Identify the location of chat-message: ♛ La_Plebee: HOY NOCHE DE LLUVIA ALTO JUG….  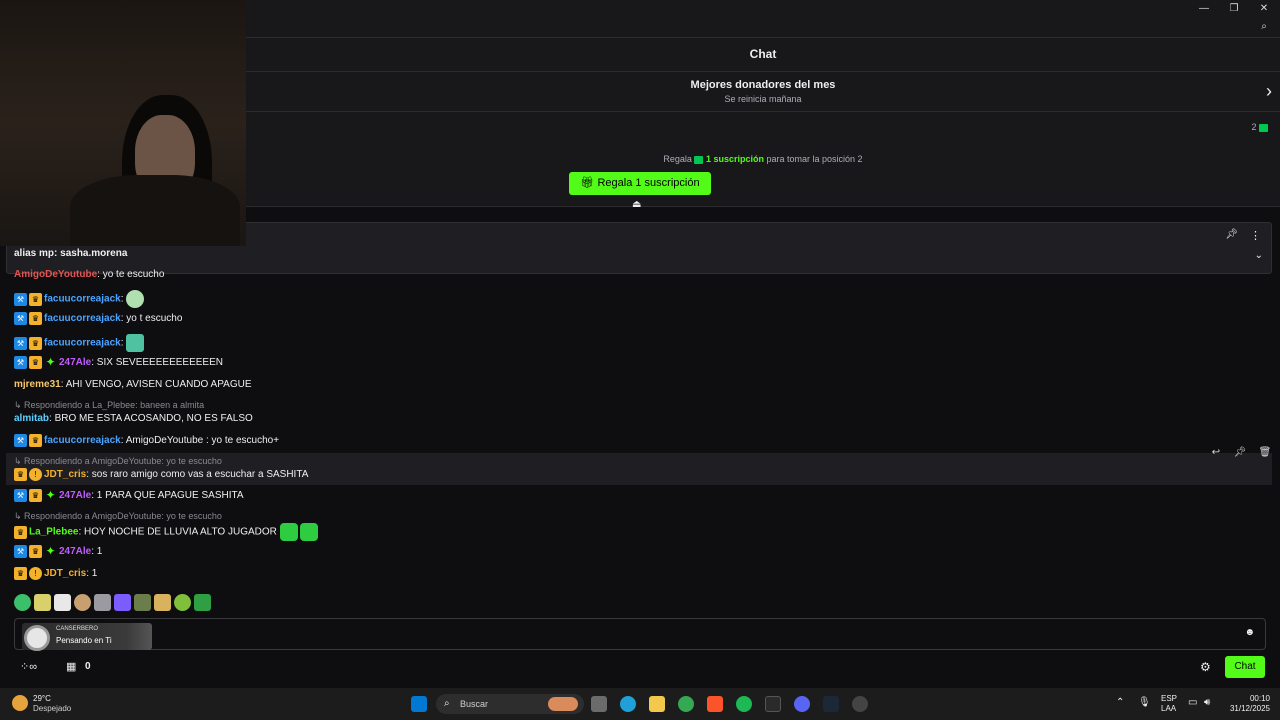
(166, 532).